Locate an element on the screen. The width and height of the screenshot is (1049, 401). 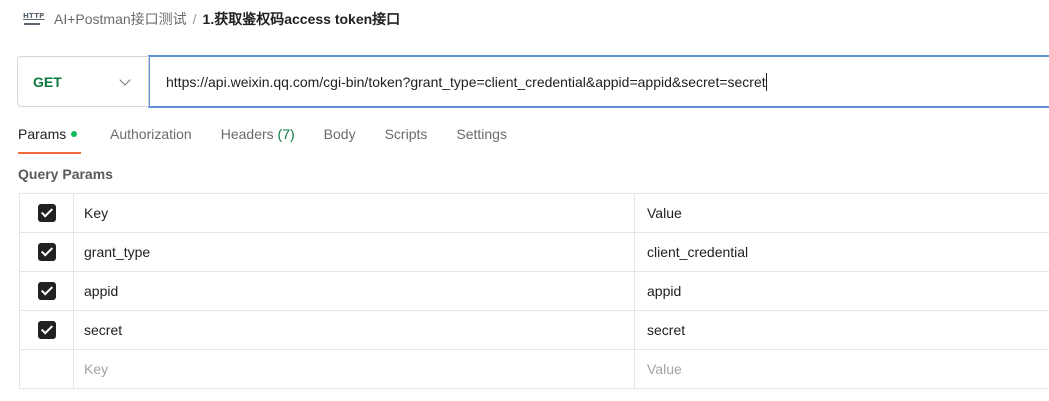
table-row: appid appid is located at coordinates (534, 291).